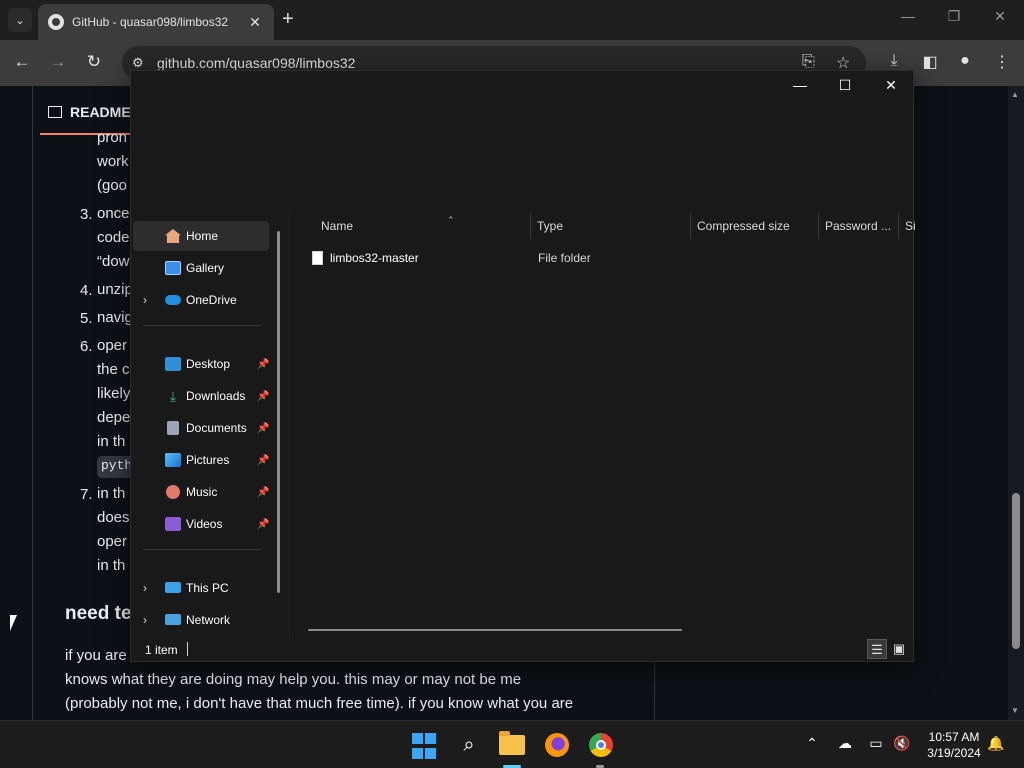 Image resolution: width=1024 pixels, height=768 pixels. Describe the element at coordinates (202, 549) in the screenshot. I see `nav-separator` at that location.